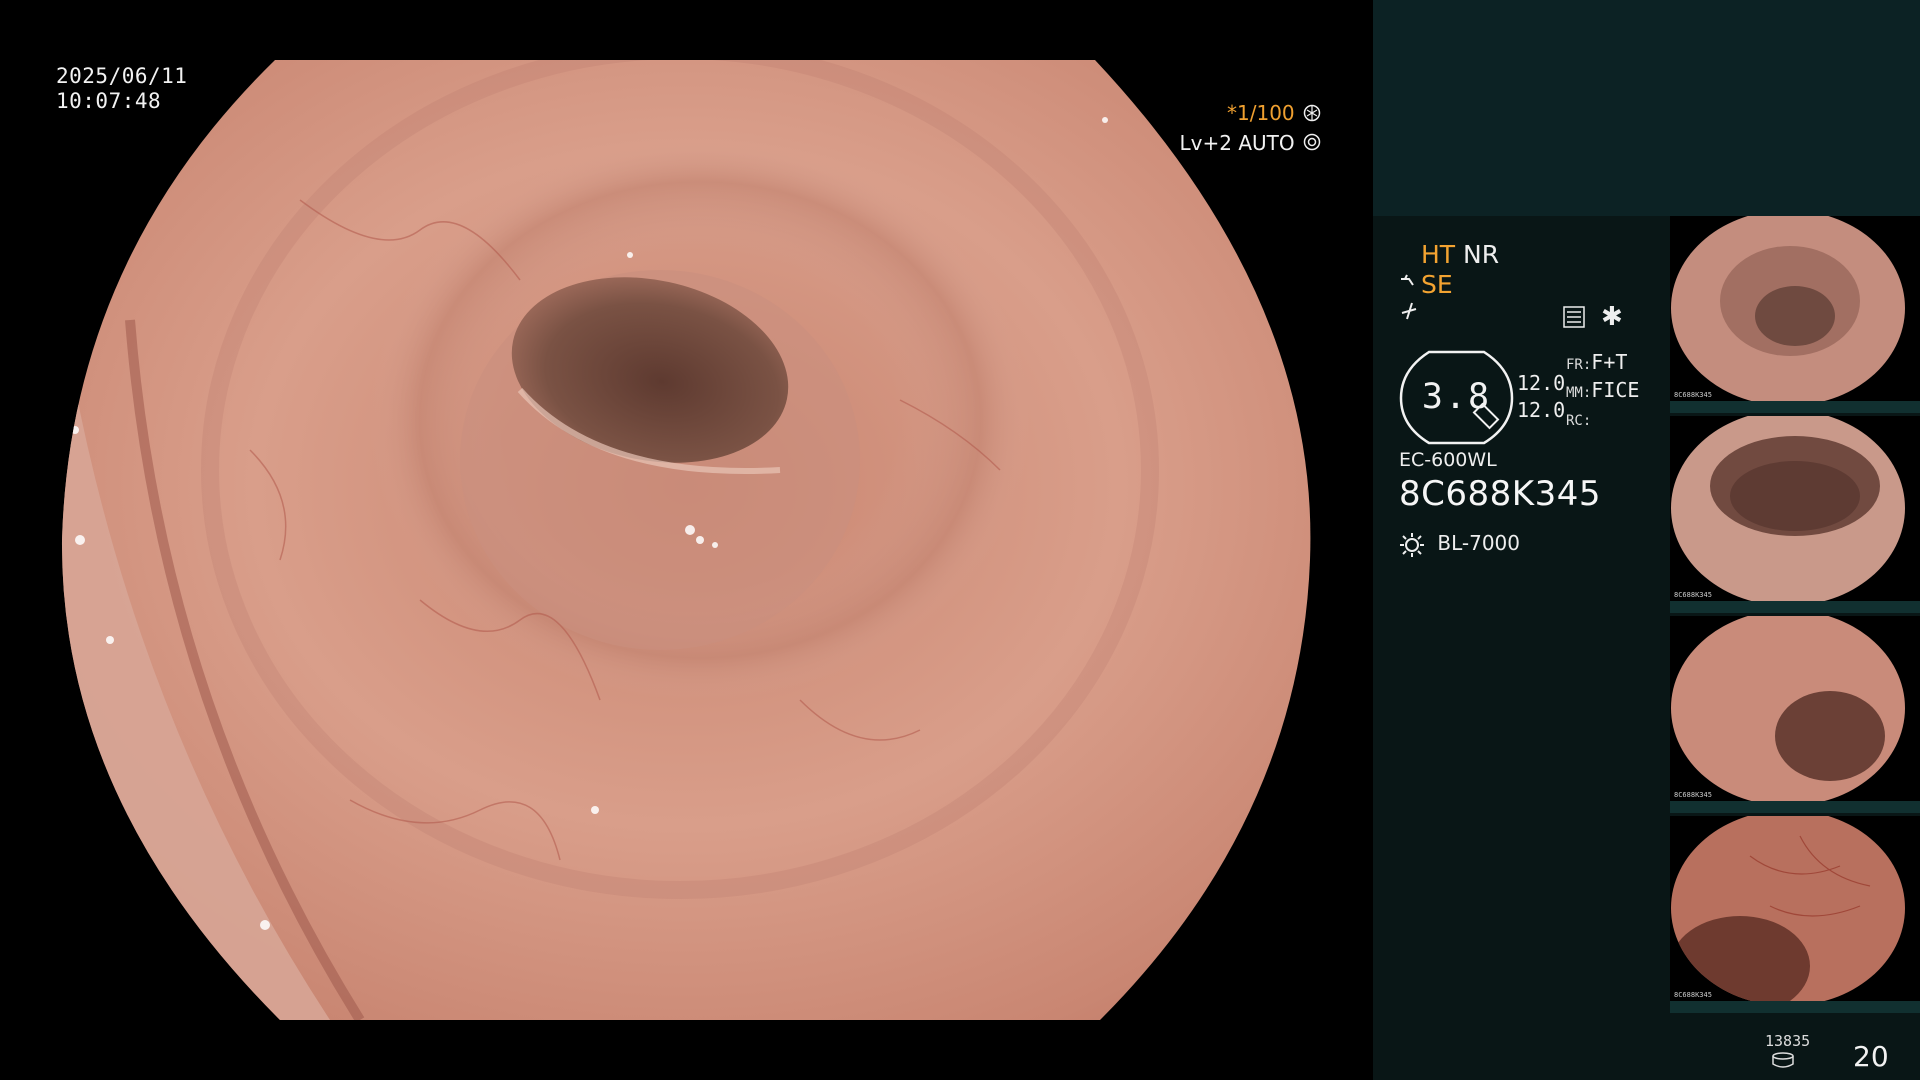 The height and width of the screenshot is (1080, 1920). What do you see at coordinates (1795, 914) in the screenshot?
I see `thumbnail-4: 8C688K345` at bounding box center [1795, 914].